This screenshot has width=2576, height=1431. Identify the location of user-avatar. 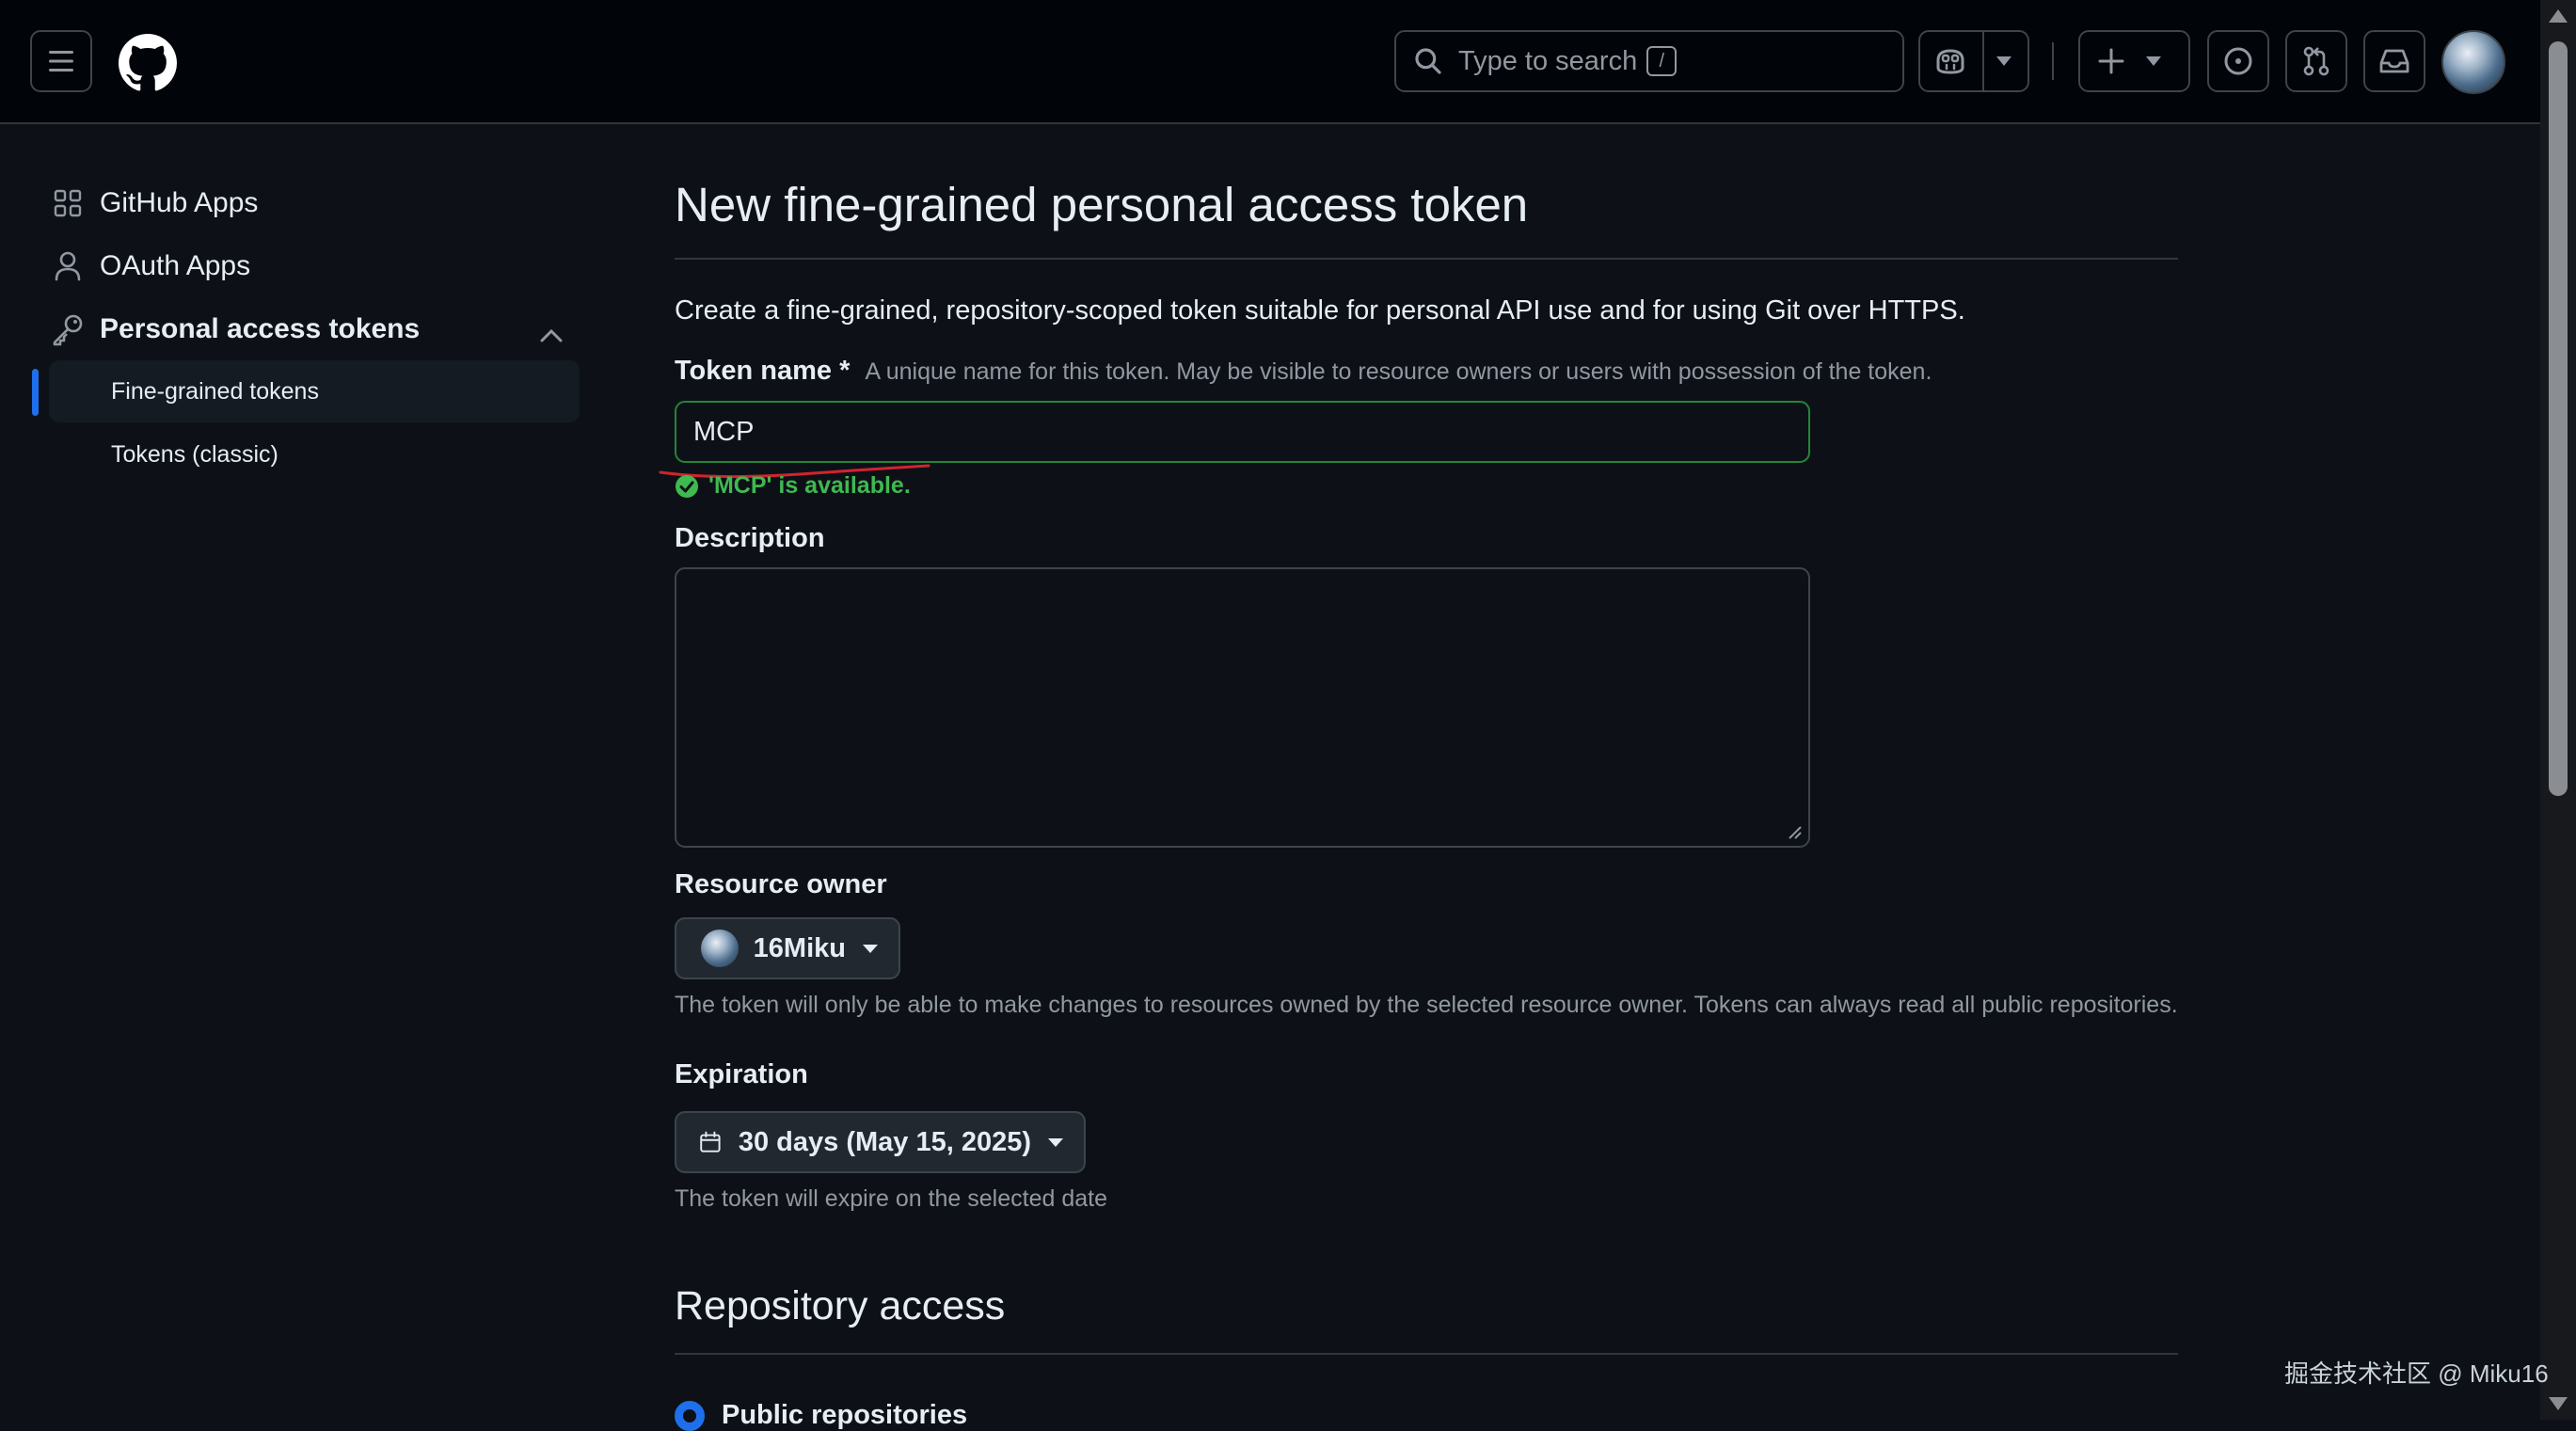
(2473, 62).